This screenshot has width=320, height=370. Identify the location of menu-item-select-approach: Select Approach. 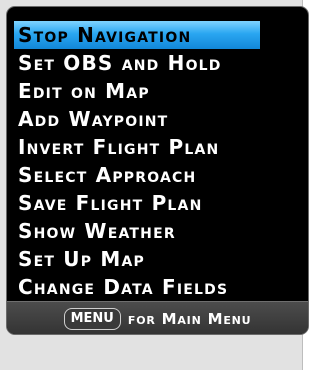
(137, 175).